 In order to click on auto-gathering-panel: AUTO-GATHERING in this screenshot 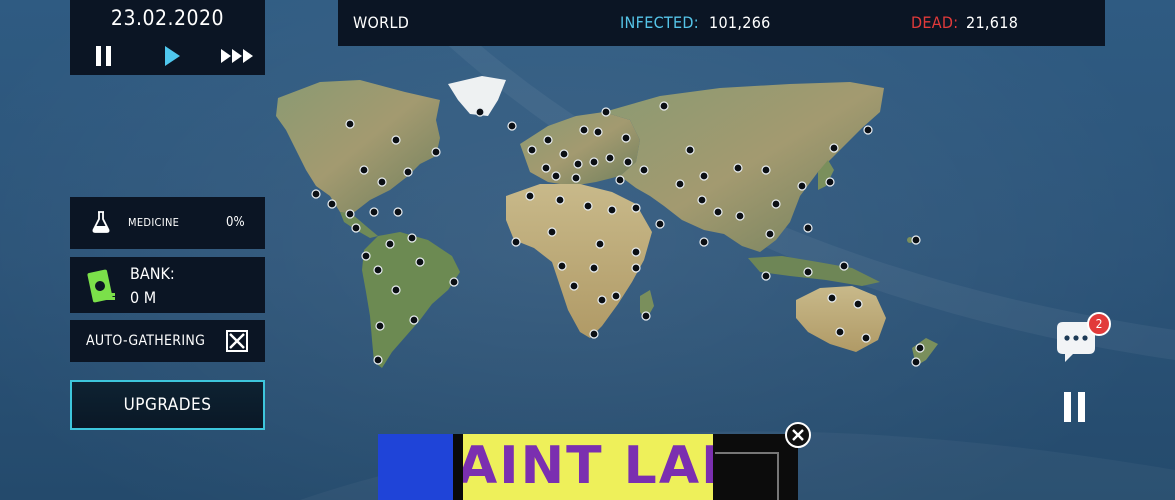, I will do `click(167, 341)`.